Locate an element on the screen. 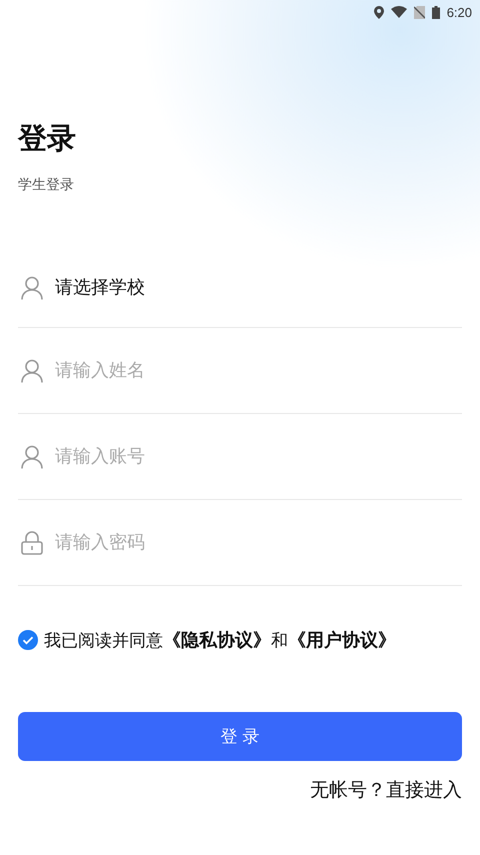  battery-icon is located at coordinates (436, 12).